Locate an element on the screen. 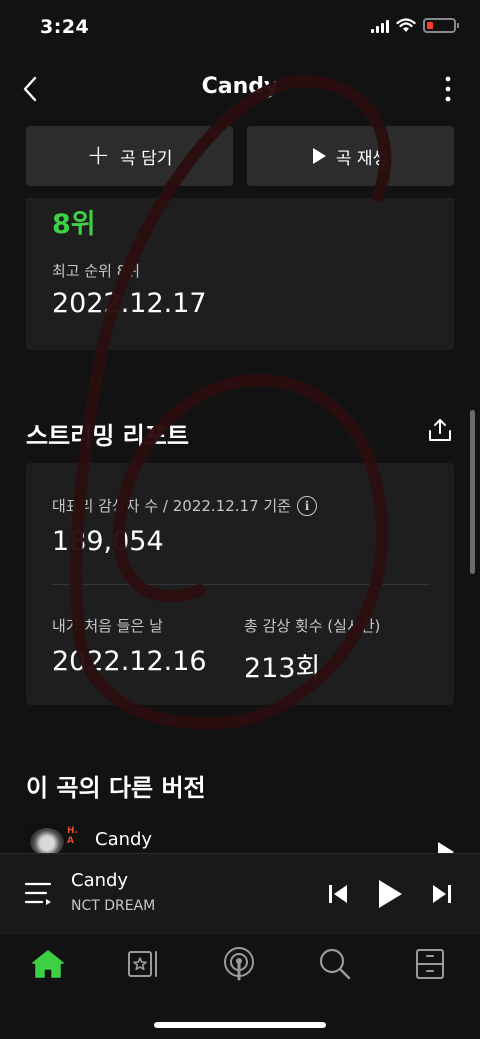 This screenshot has height=1039, width=480. podcast-icon is located at coordinates (239, 964).